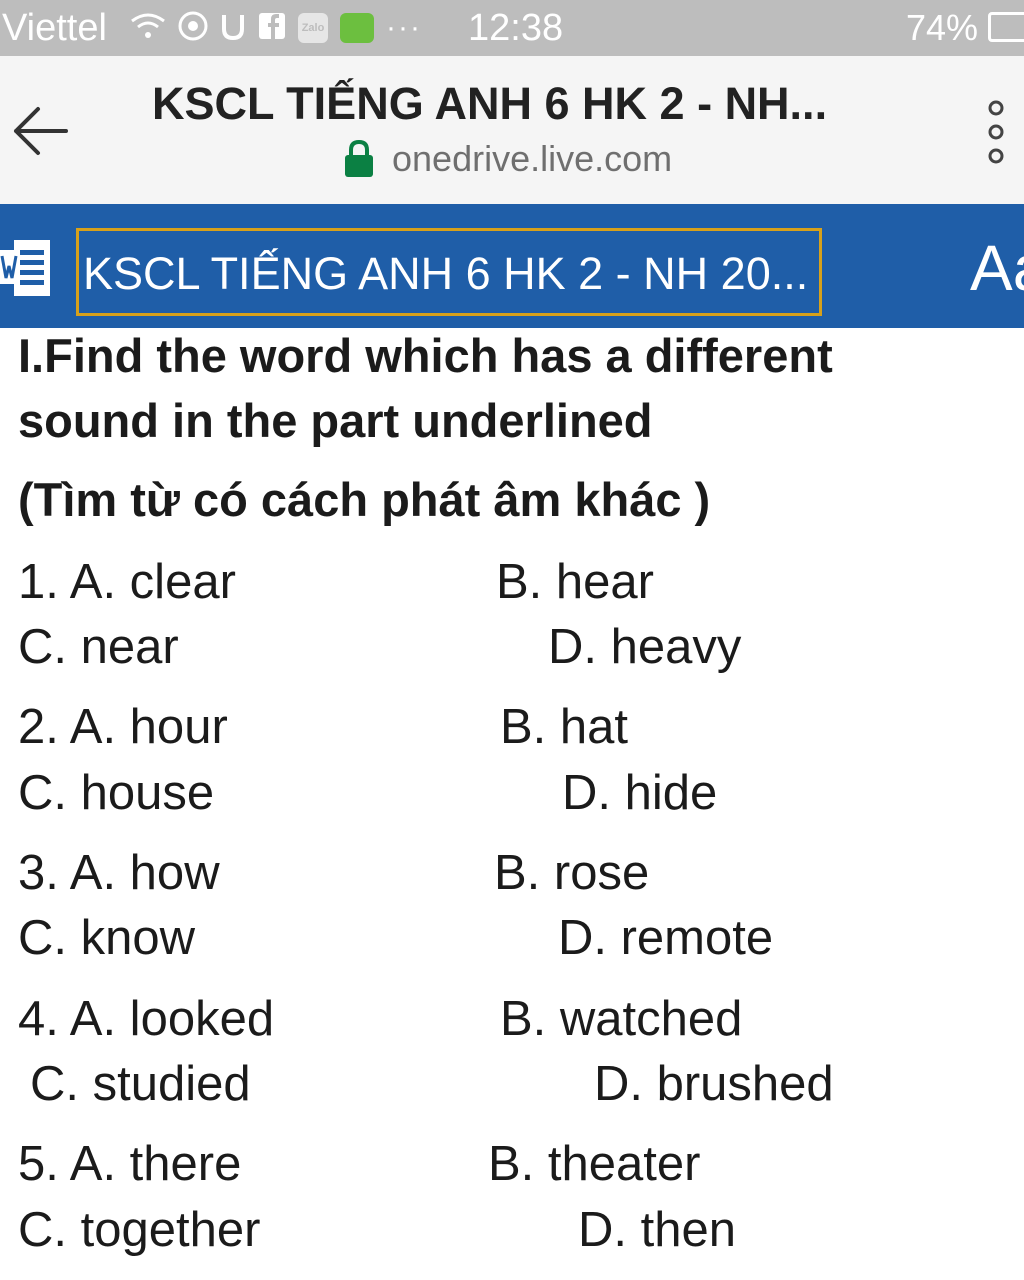 The image size is (1024, 1280). I want to click on status-bar: Viettel Zalo ··· 12:38 74%, so click(512, 28).